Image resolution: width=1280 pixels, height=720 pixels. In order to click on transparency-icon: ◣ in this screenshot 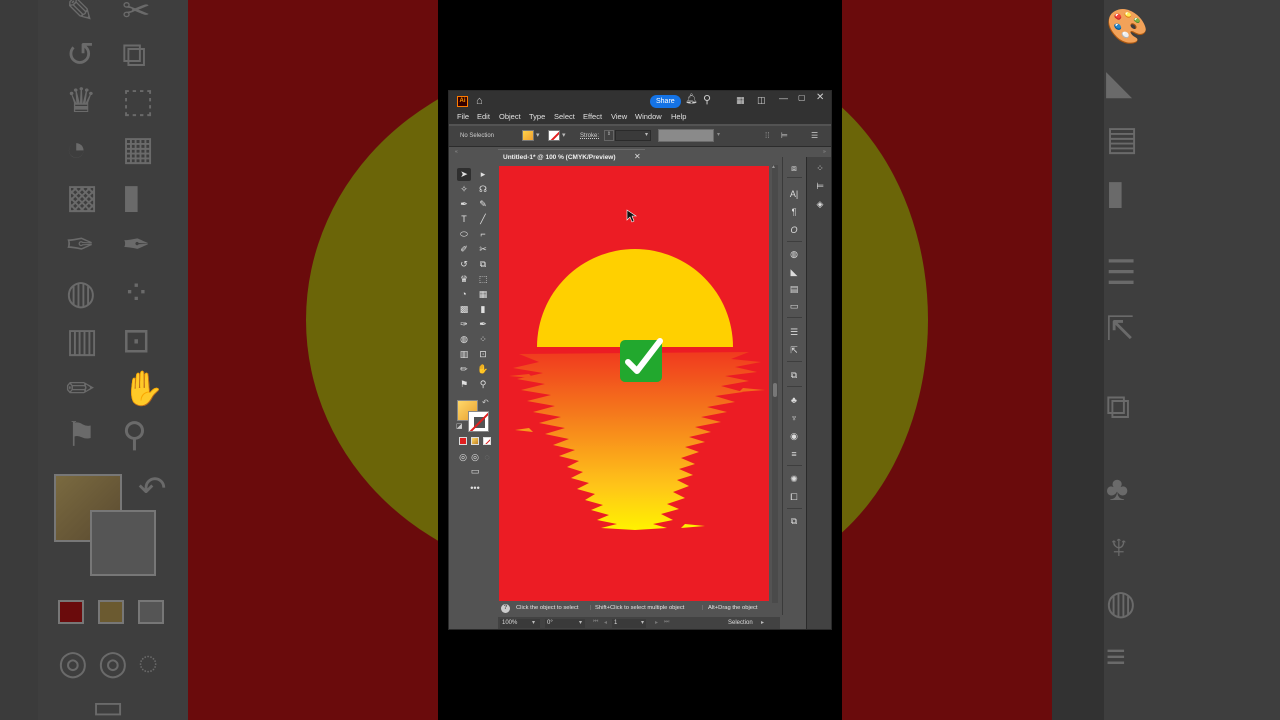, I will do `click(794, 272)`.